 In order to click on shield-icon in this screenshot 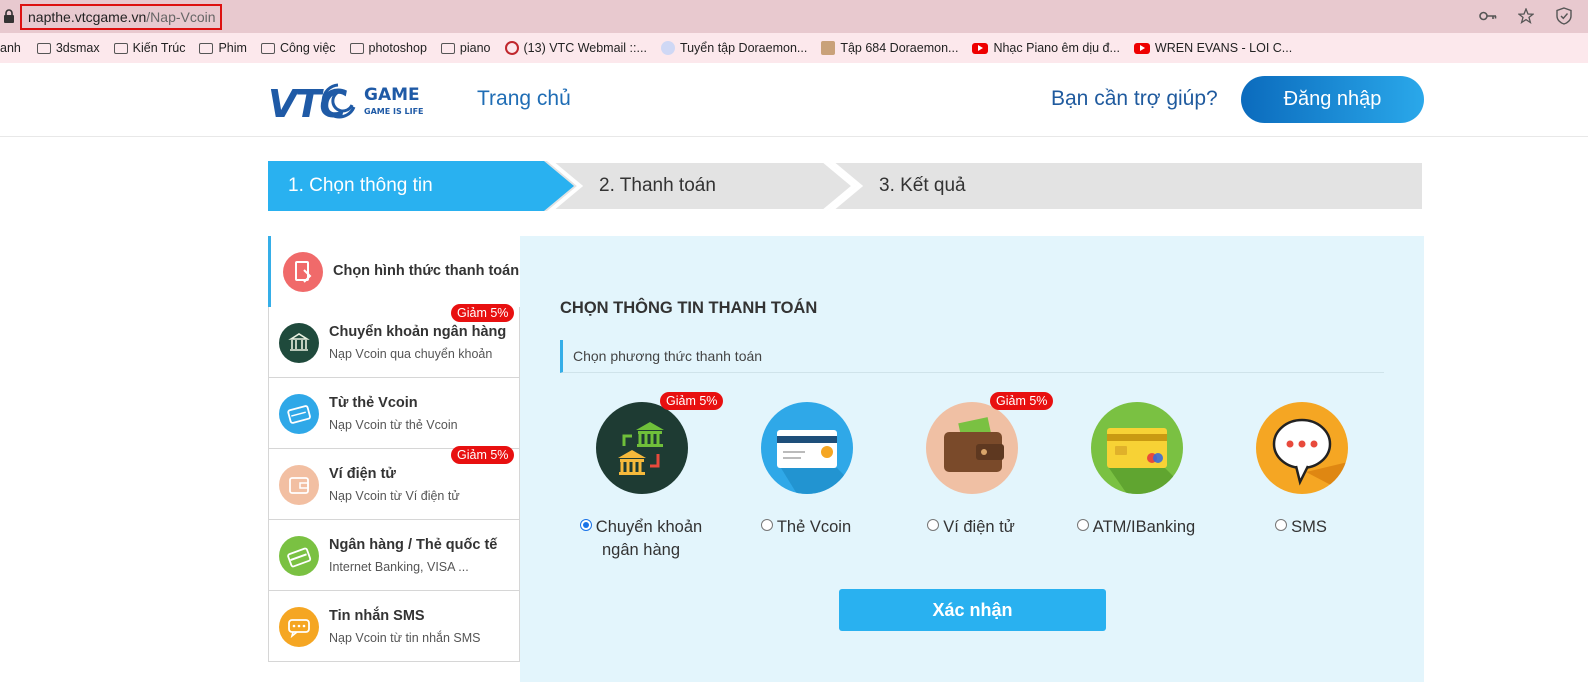, I will do `click(1564, 16)`.